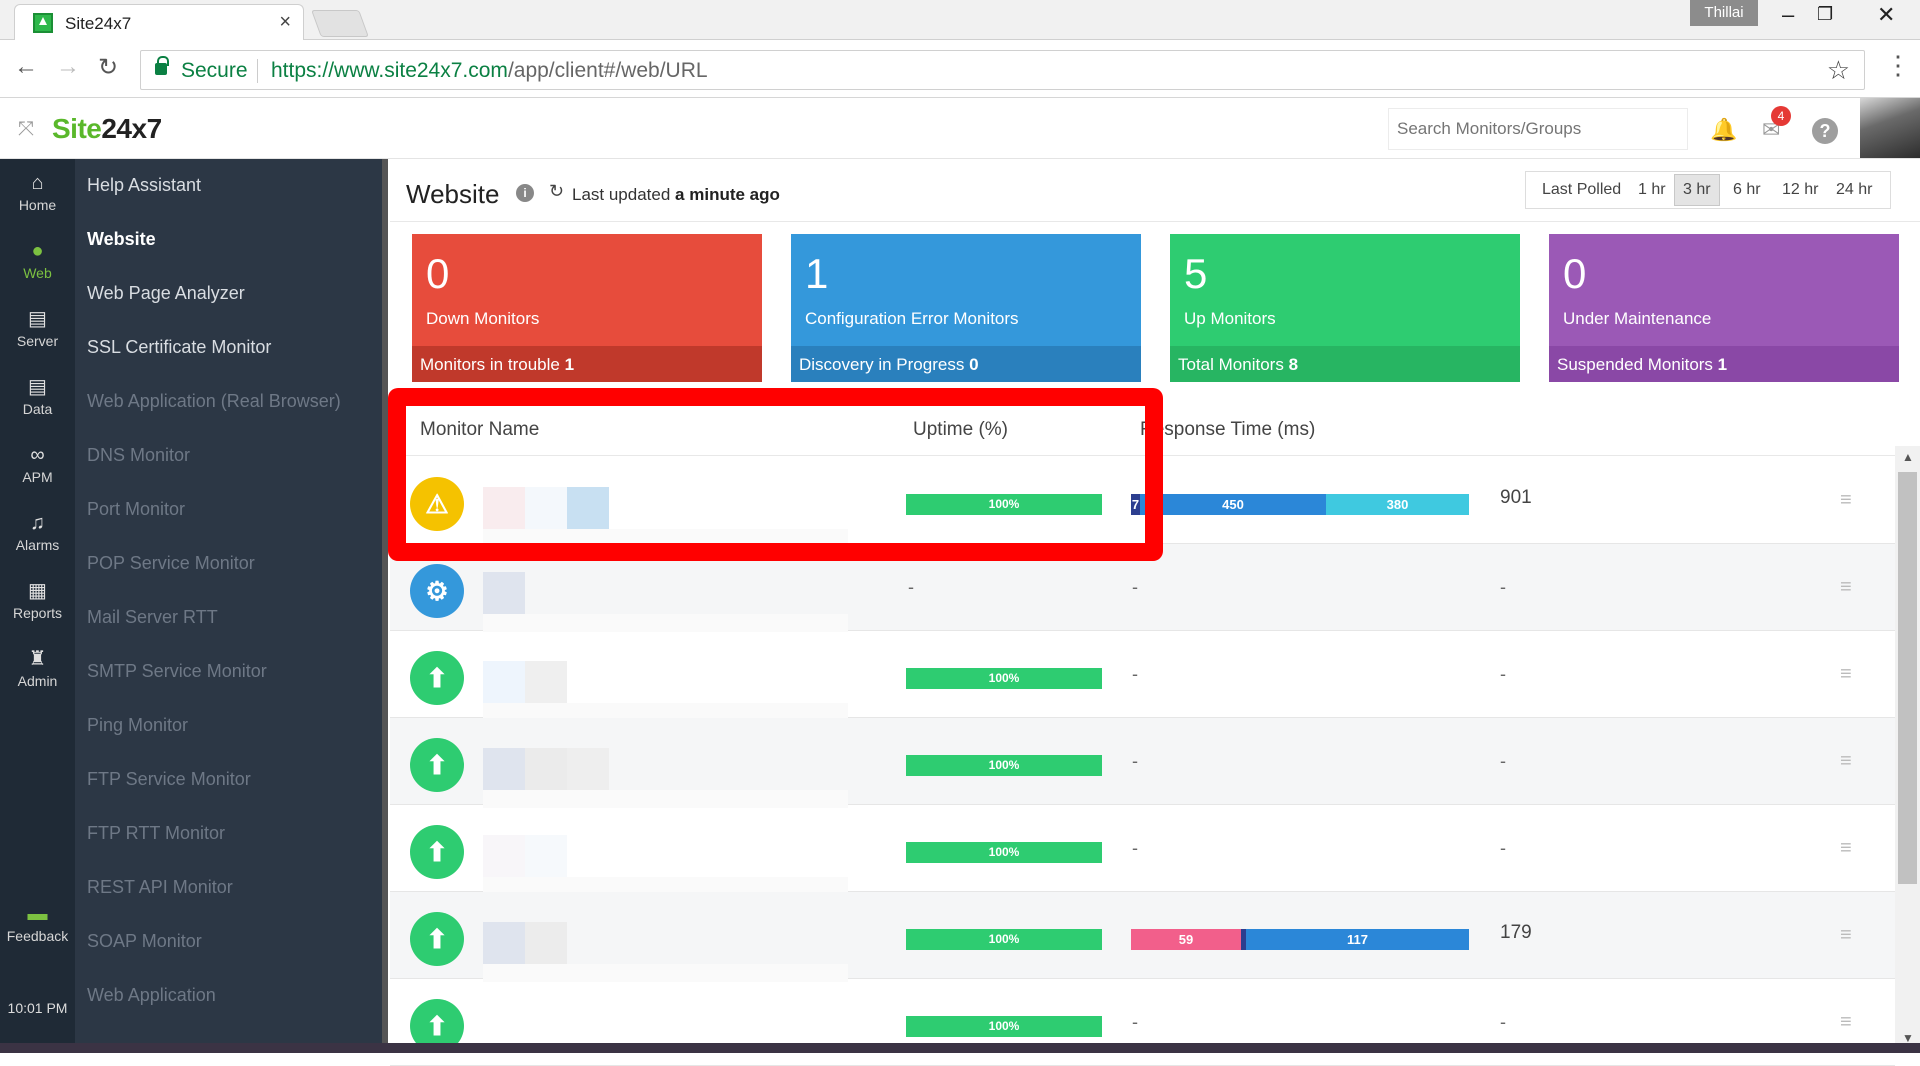 This screenshot has width=1920, height=1066. I want to click on time-filter-group: Last Polled 1 hr 3 hr 6 hr 12 hr 24 hr, so click(1708, 190).